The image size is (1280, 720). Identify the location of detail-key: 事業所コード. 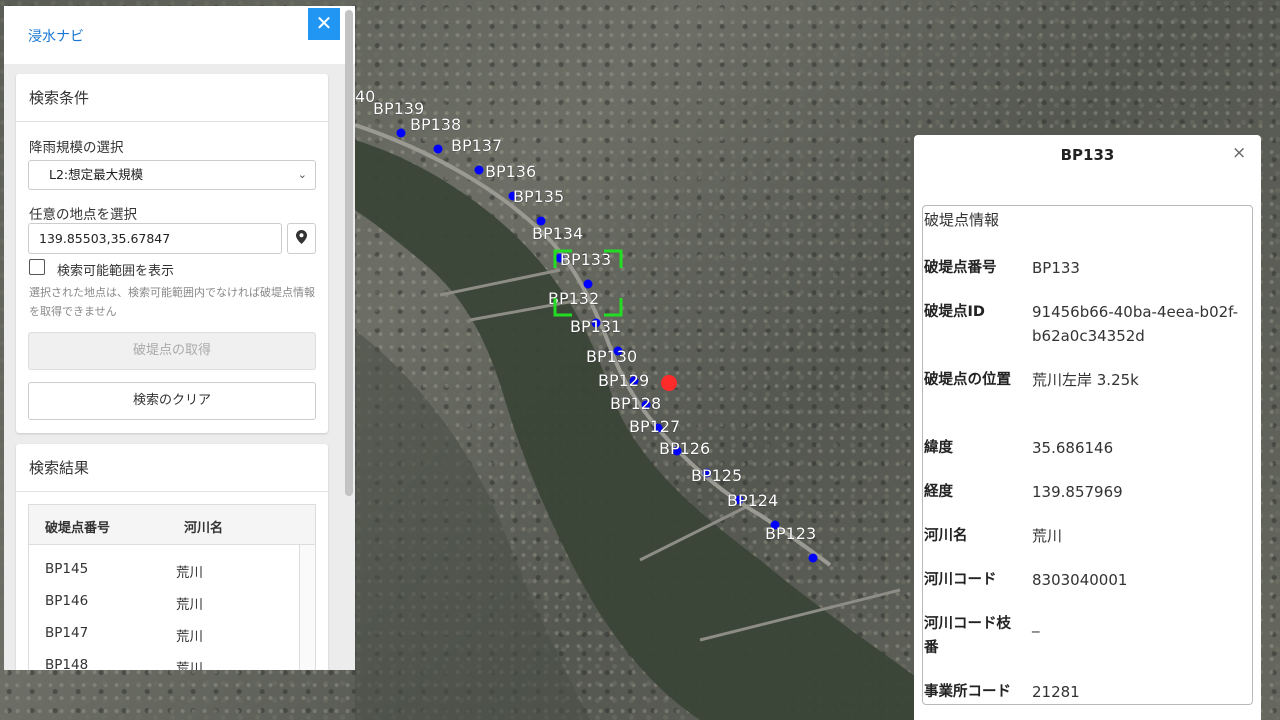
(967, 692).